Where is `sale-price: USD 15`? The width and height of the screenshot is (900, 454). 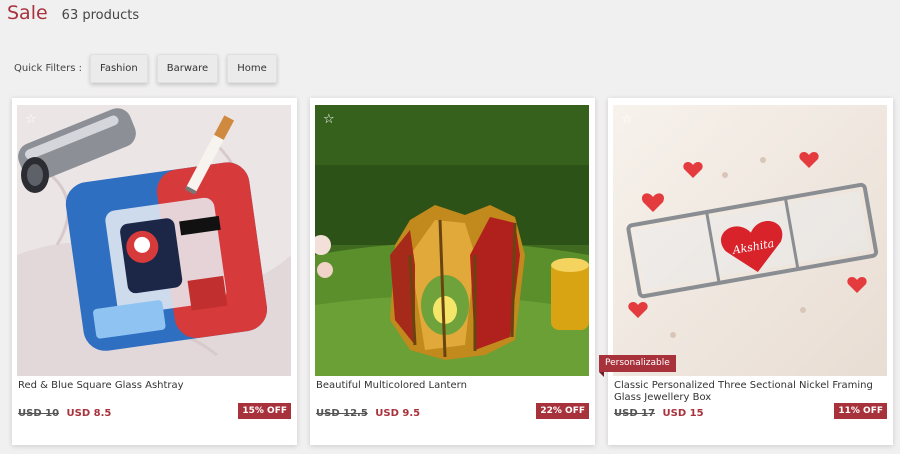
sale-price: USD 15 is located at coordinates (683, 413).